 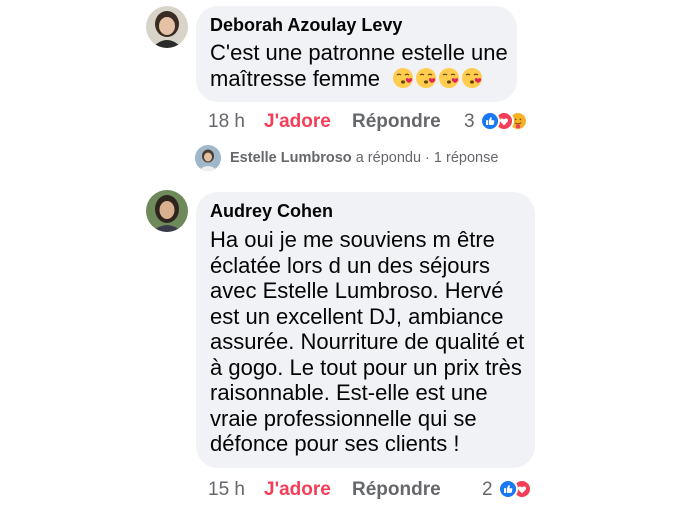 What do you see at coordinates (359, 52) in the screenshot?
I see `comment-text-line: C'est une patronne estelle une` at bounding box center [359, 52].